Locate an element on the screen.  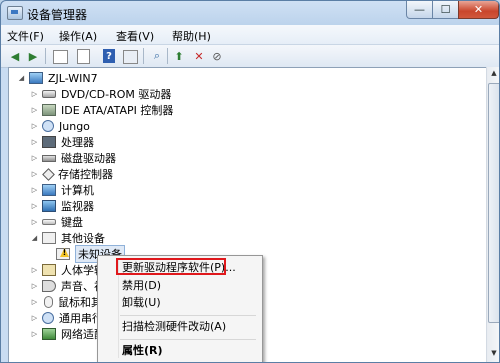
menu-action: 操作(A) is located at coordinates (78, 36).